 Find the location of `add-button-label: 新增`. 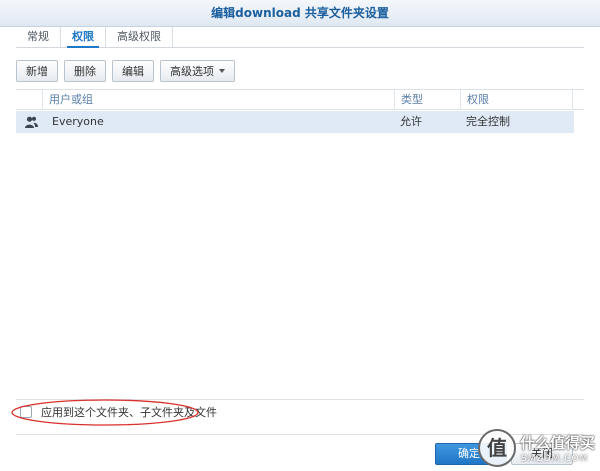

add-button-label: 新增 is located at coordinates (37, 71).